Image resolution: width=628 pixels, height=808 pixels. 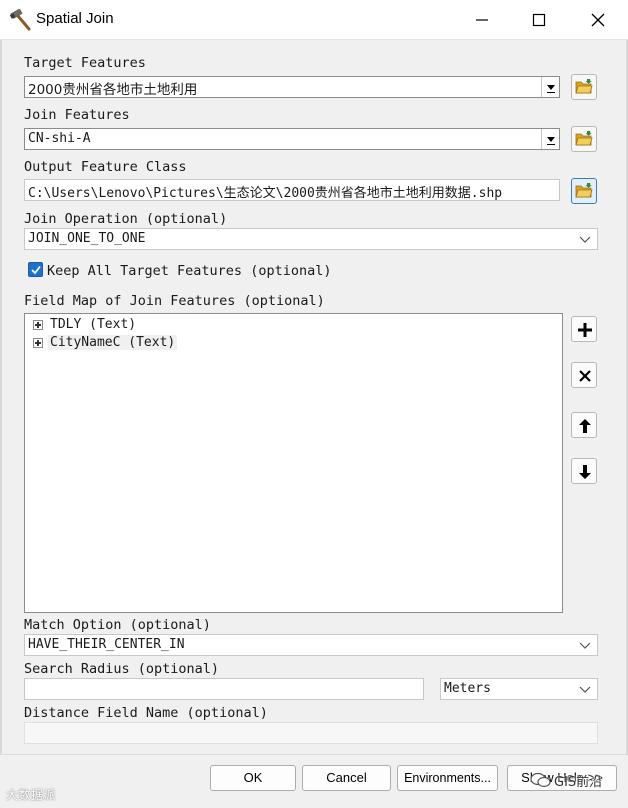 What do you see at coordinates (311, 645) in the screenshot?
I see `match-option-select: HAVE_THEIR_CENTER_IN` at bounding box center [311, 645].